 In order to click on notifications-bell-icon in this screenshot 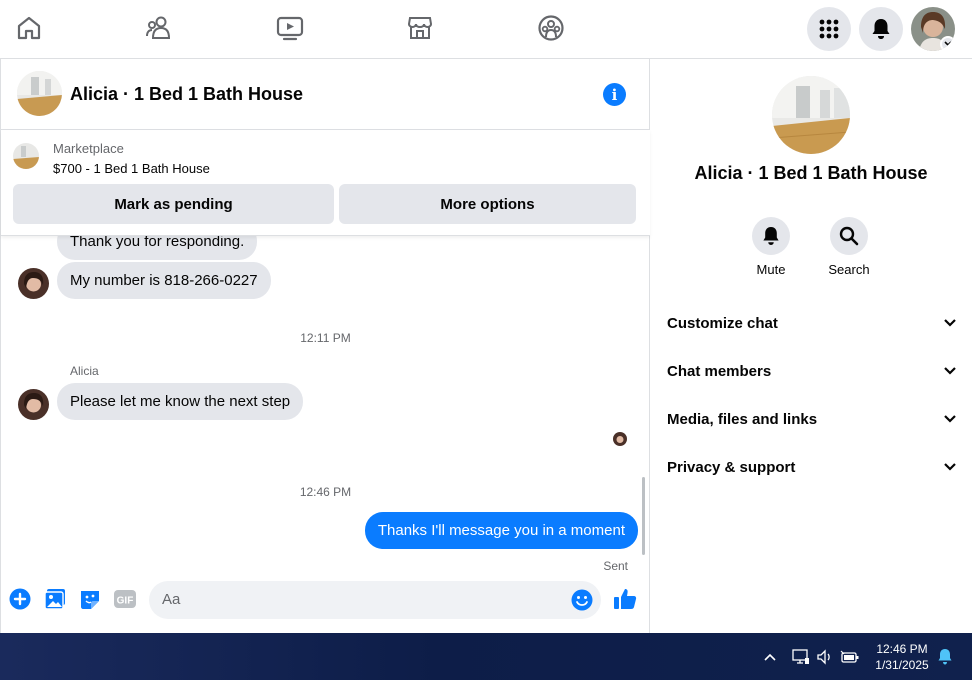, I will do `click(881, 29)`.